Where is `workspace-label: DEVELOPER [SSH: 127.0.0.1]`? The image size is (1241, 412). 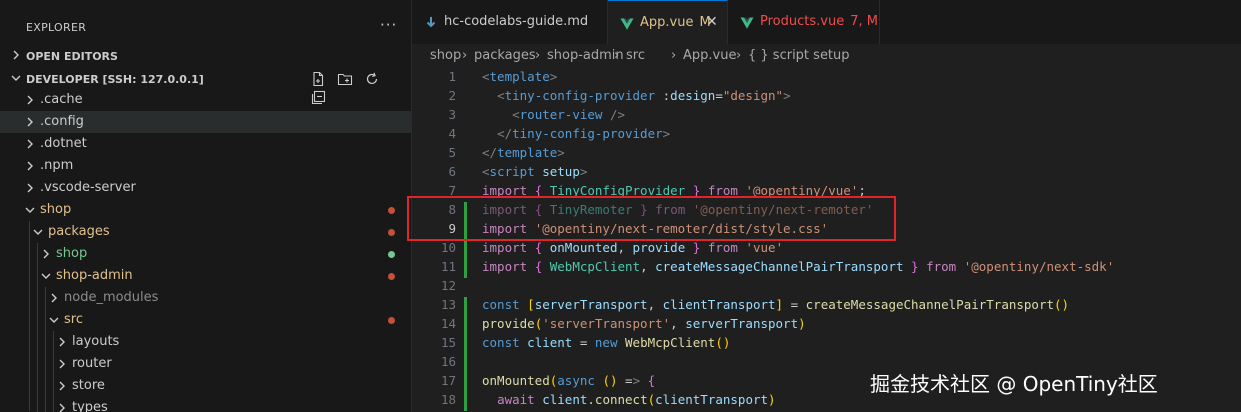 workspace-label: DEVELOPER [SSH: 127.0.0.1] is located at coordinates (115, 79).